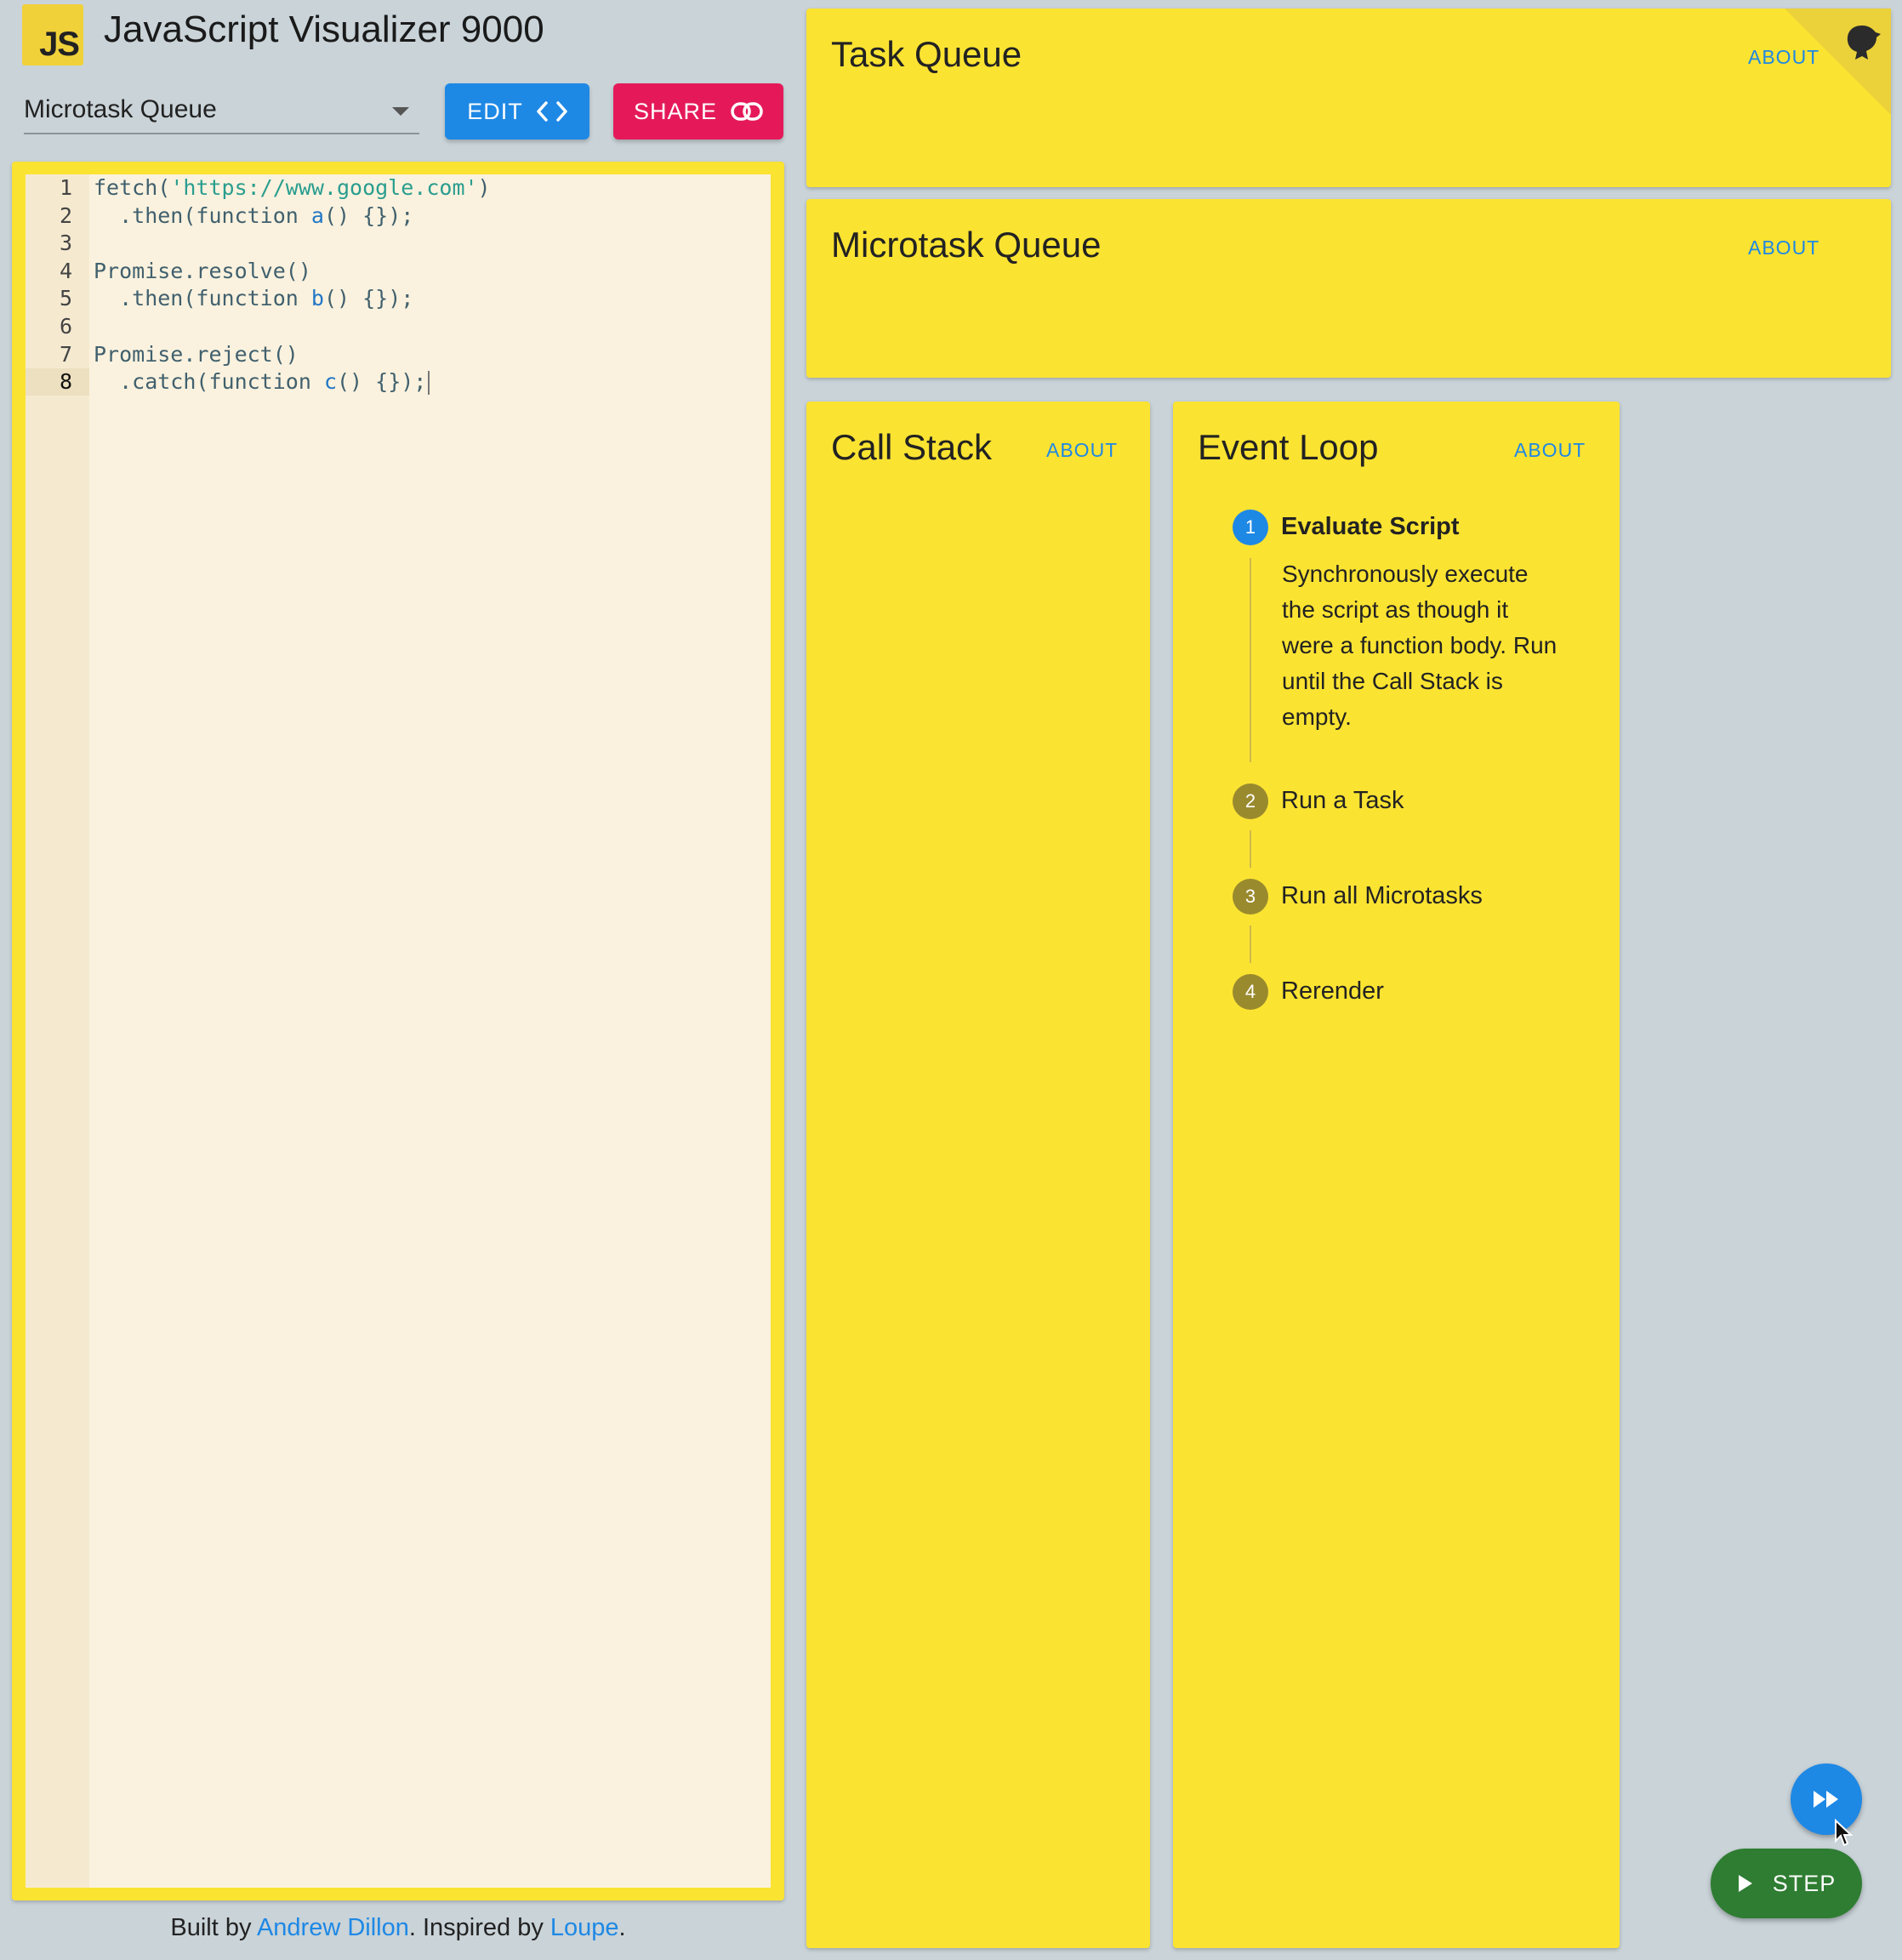 This screenshot has width=1902, height=1960. I want to click on code-text: .then(function b() {});, so click(253, 298).